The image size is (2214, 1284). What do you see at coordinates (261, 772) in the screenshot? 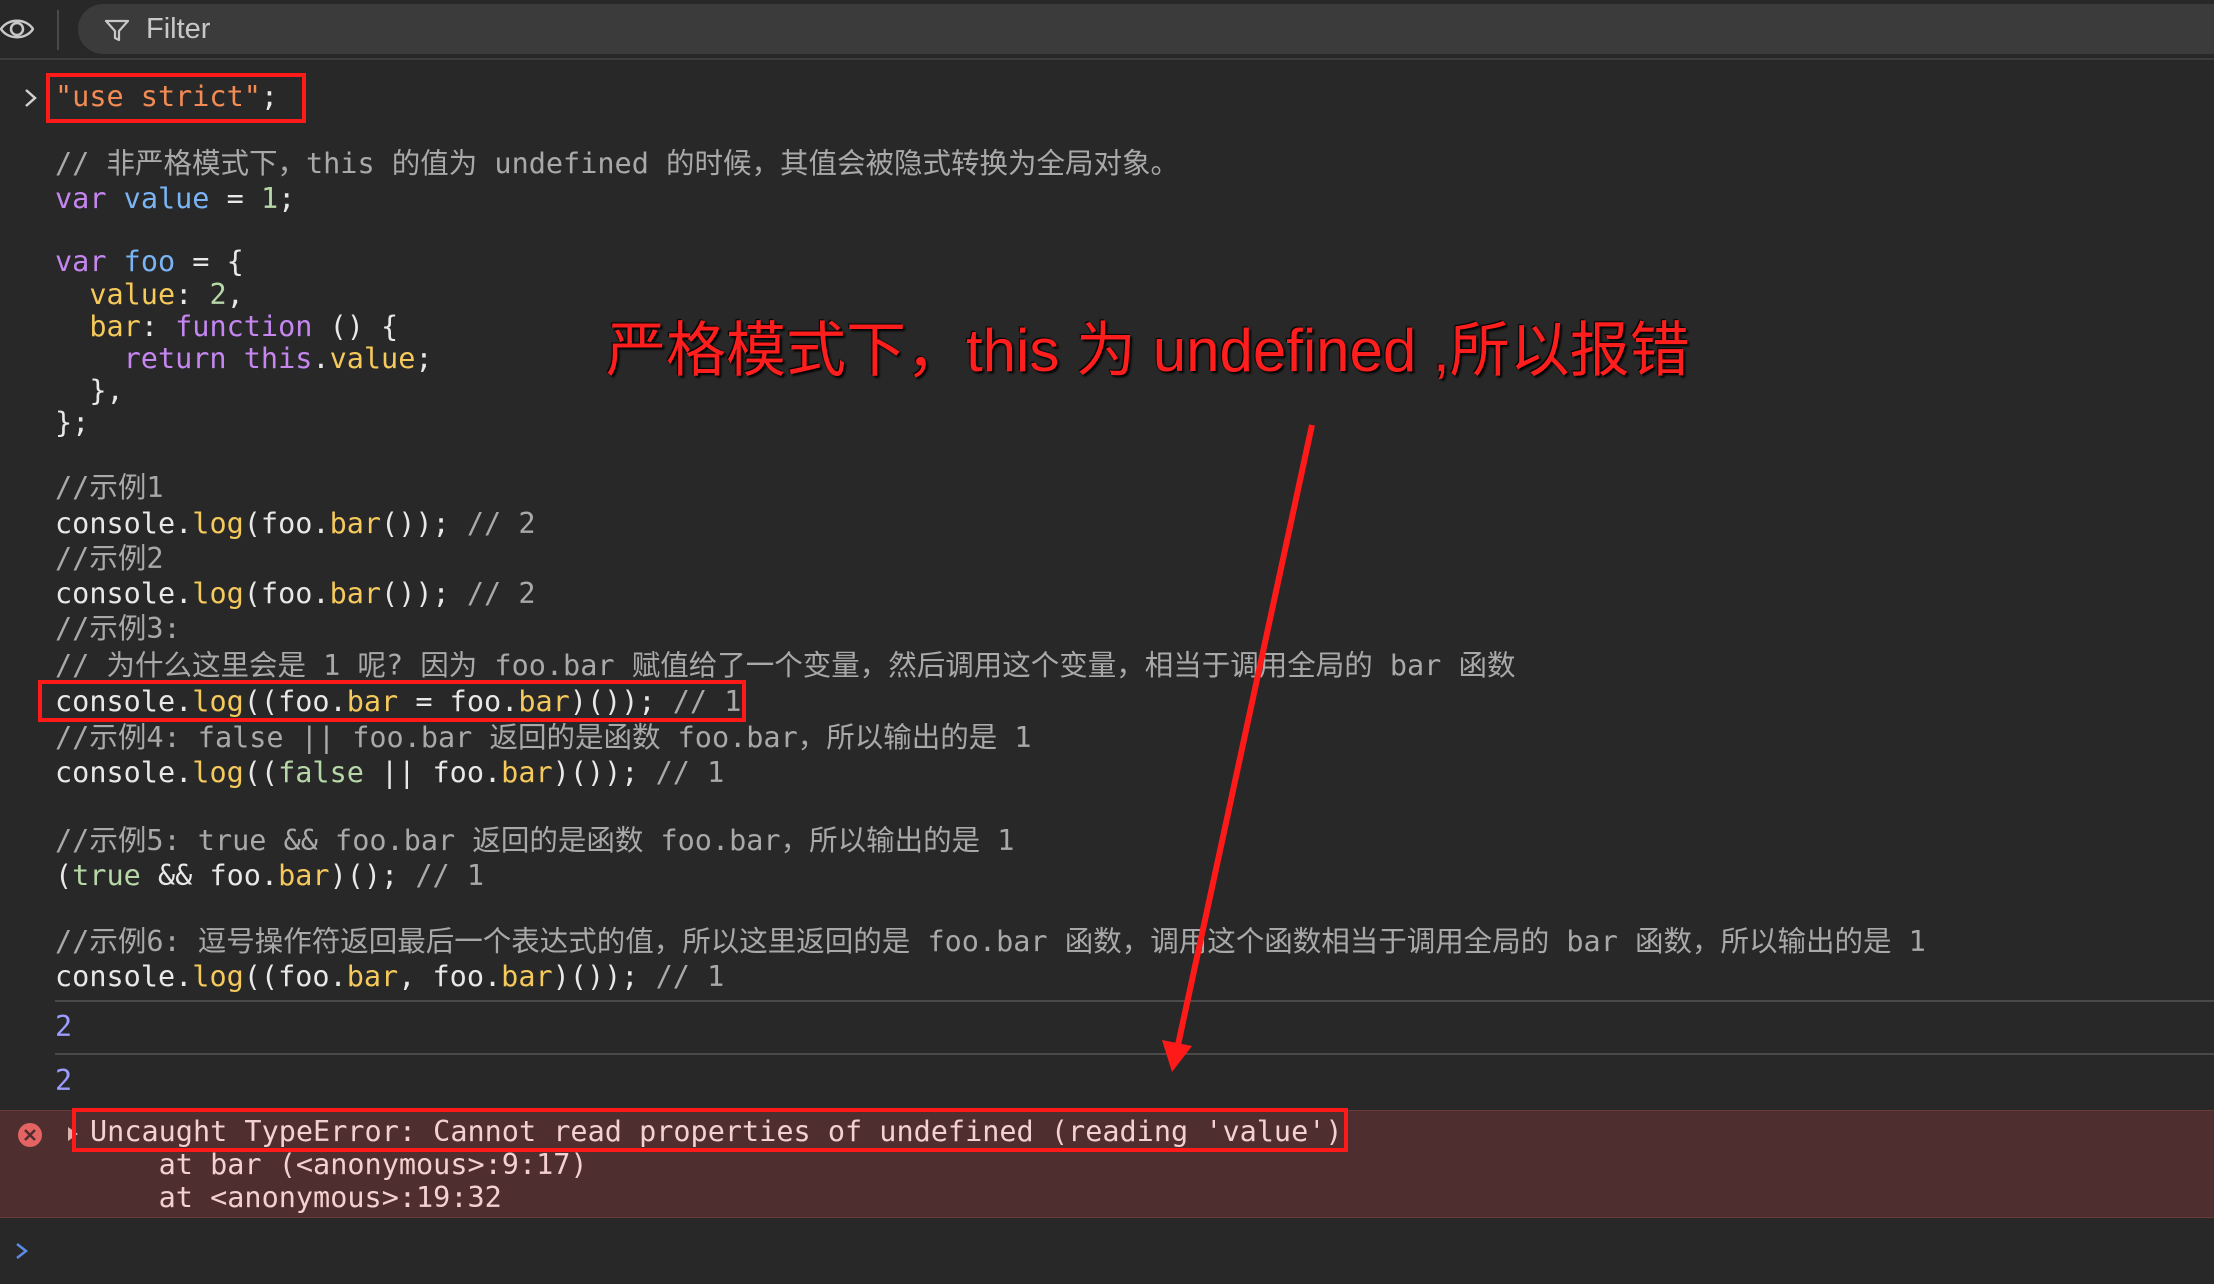
I see `code-token: ((` at bounding box center [261, 772].